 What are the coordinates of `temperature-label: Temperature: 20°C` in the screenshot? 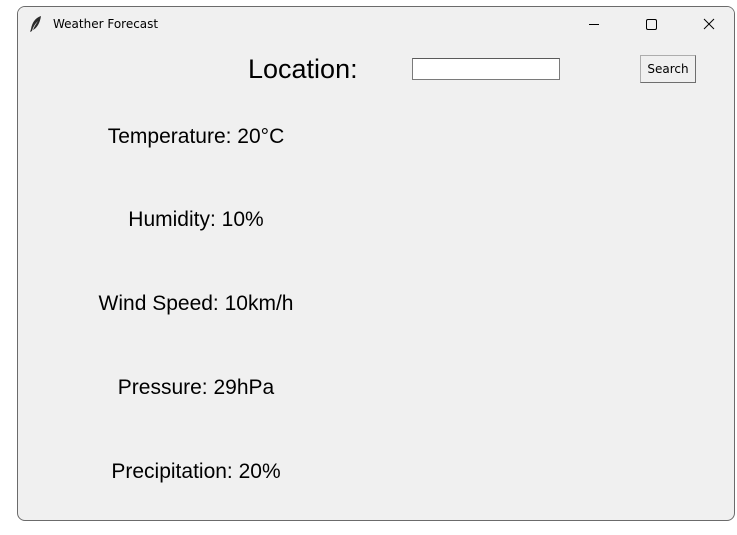 It's located at (196, 136).